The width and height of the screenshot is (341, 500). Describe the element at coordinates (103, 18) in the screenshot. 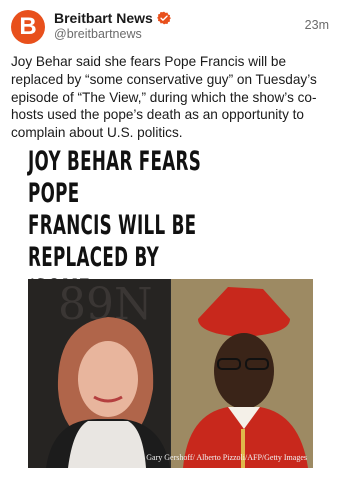

I see `author-name: Breitbart News` at that location.